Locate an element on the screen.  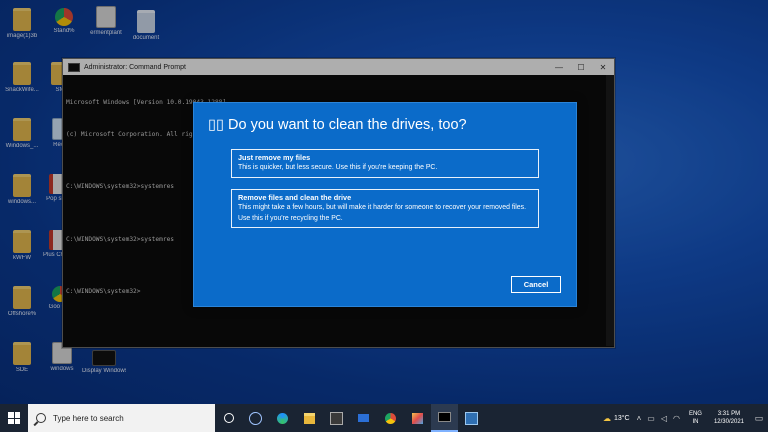
folder-icon is located at coordinates (309, 418).